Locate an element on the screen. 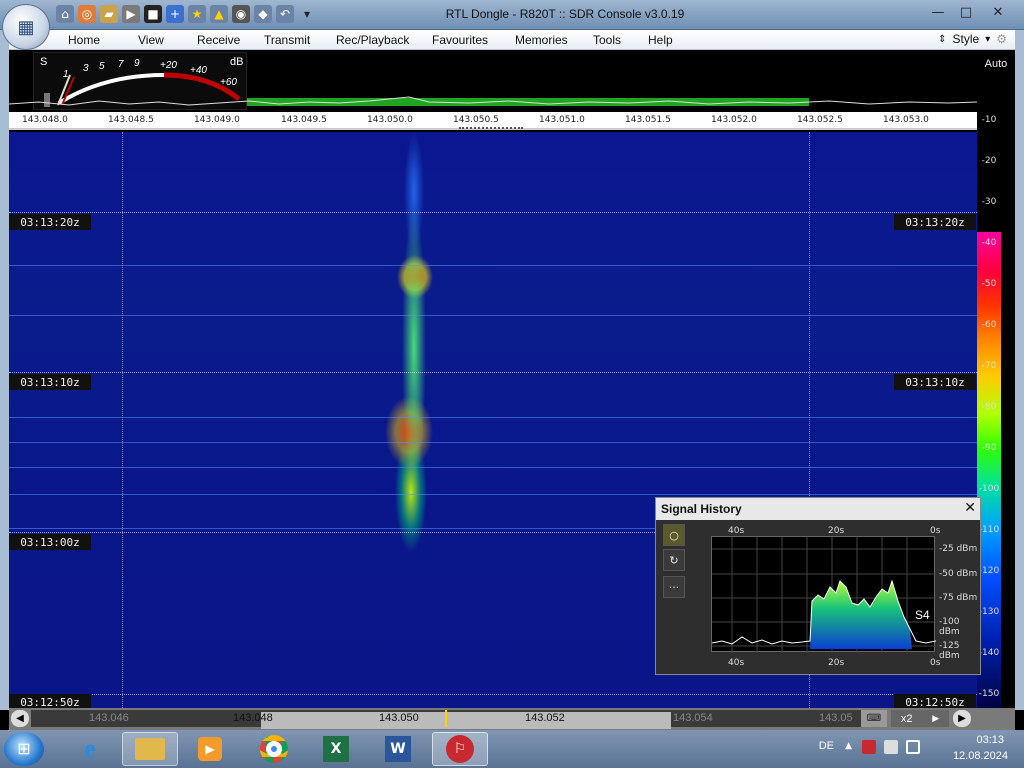 The height and width of the screenshot is (768, 1024). tray-expand-icon: ▲ is located at coordinates (848, 746).